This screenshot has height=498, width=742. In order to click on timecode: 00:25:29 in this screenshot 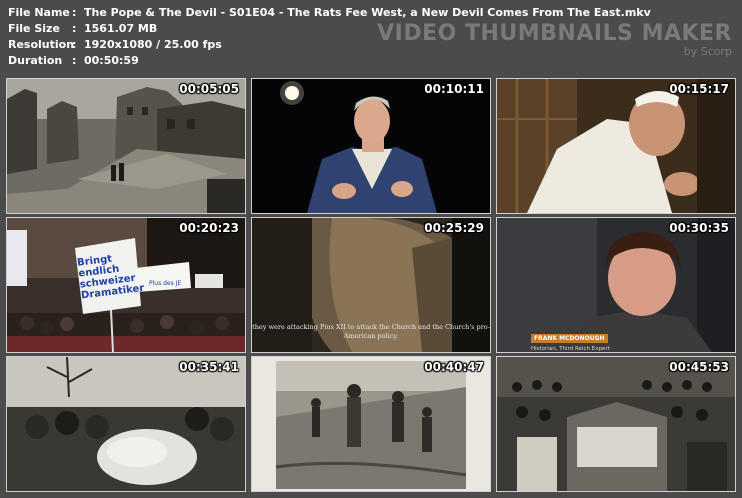, I will do `click(454, 228)`.